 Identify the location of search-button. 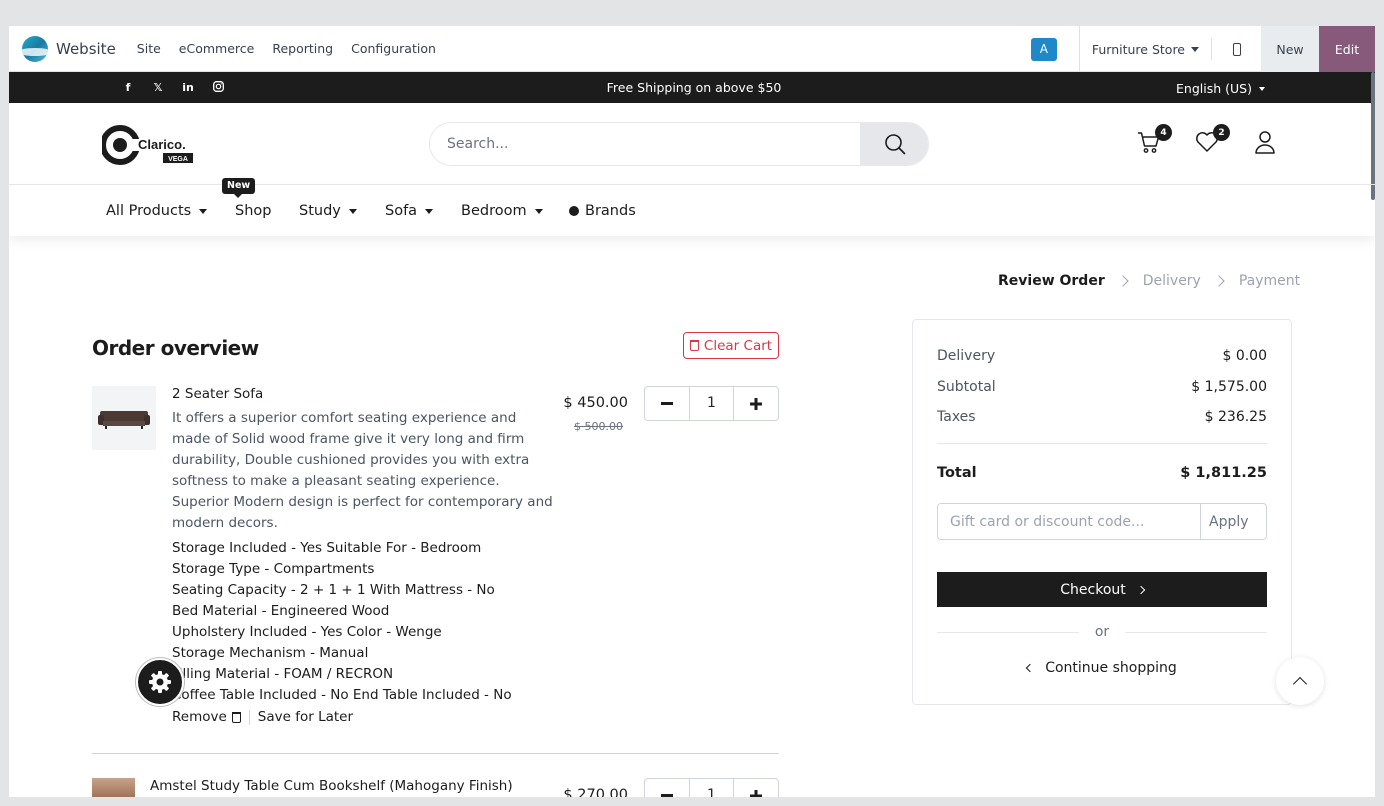
(894, 144).